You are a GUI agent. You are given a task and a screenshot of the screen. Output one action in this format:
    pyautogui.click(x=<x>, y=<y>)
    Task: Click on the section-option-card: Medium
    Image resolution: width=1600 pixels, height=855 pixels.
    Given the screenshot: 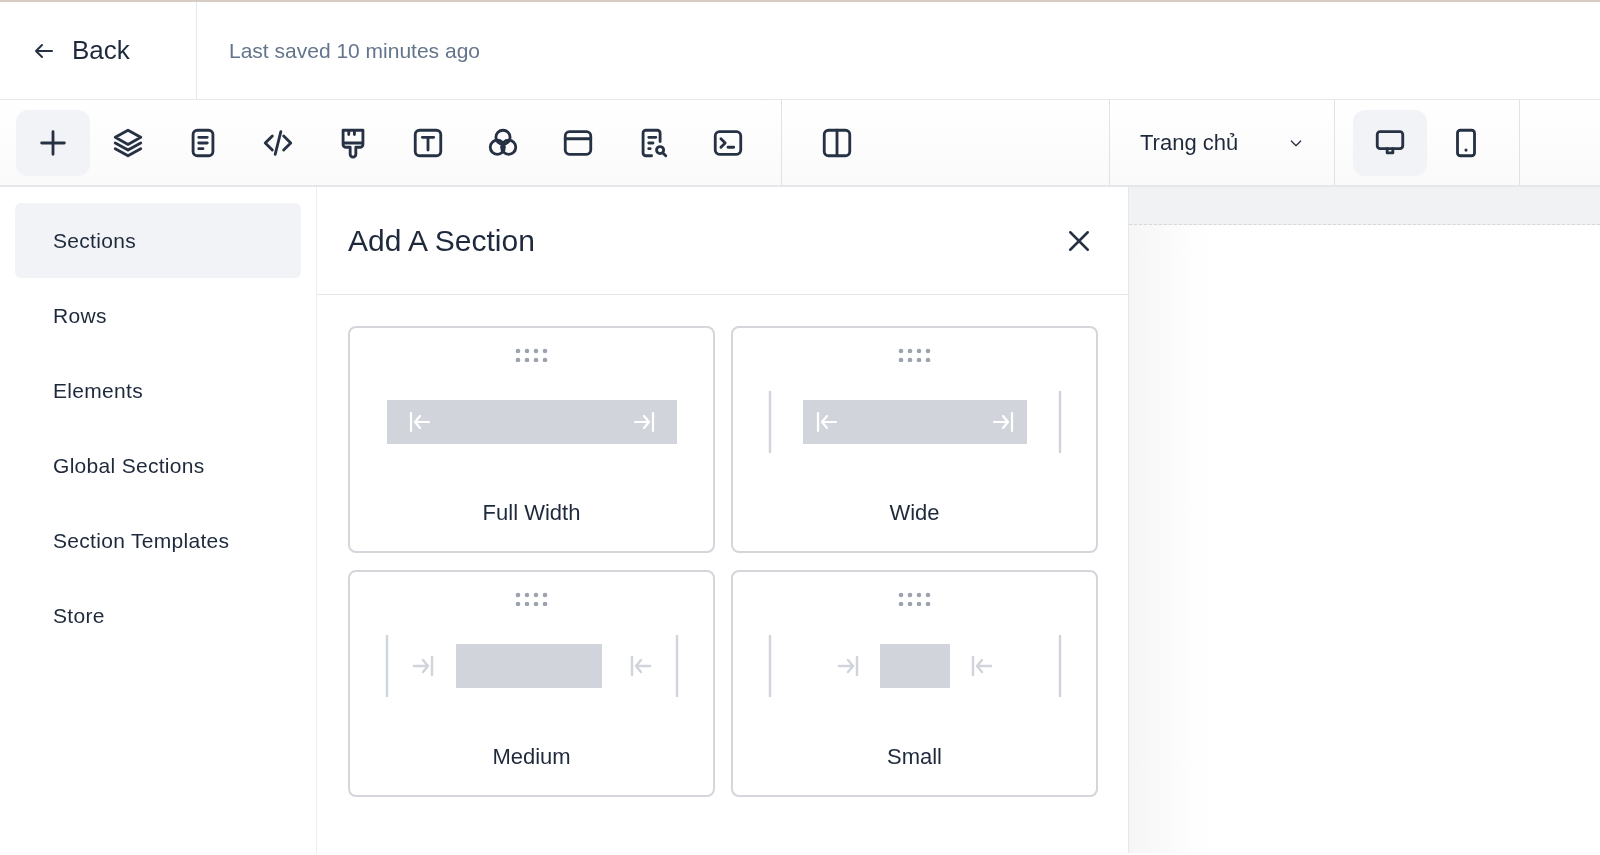 What is the action you would take?
    pyautogui.click(x=531, y=683)
    